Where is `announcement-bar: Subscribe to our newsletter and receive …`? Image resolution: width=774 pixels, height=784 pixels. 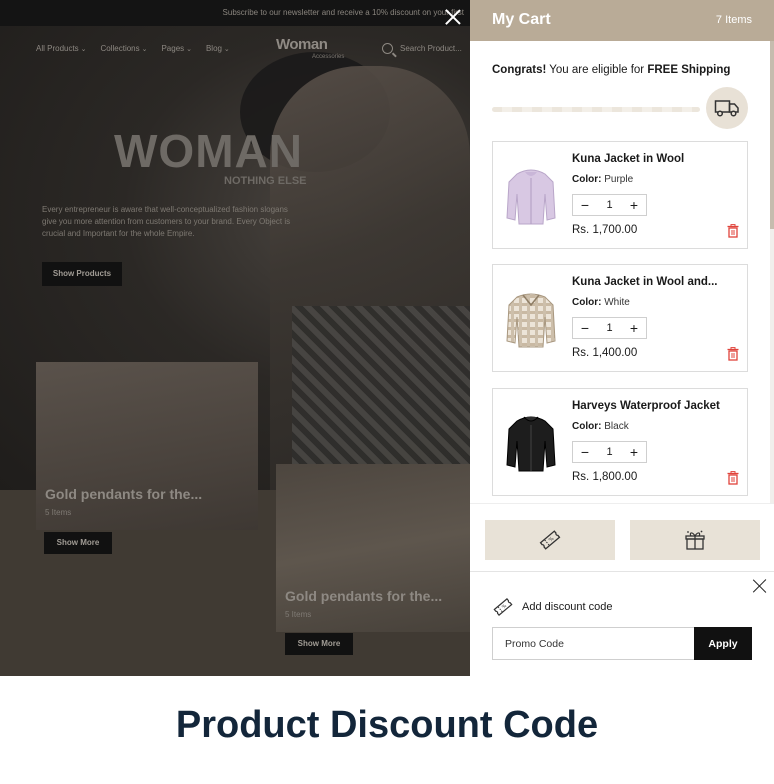
announcement-bar: Subscribe to our newsletter and receive … is located at coordinates (235, 13).